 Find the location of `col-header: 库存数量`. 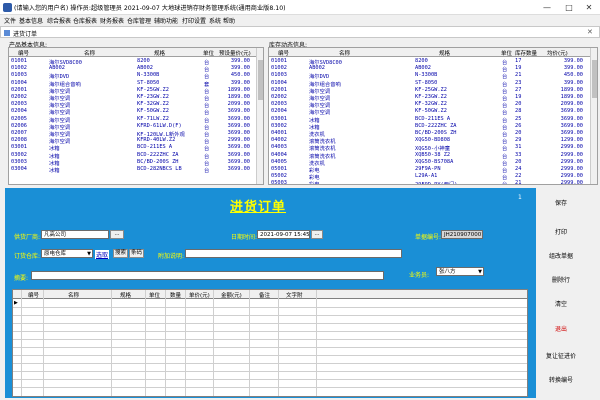

col-header: 库存数量 is located at coordinates (526, 53).